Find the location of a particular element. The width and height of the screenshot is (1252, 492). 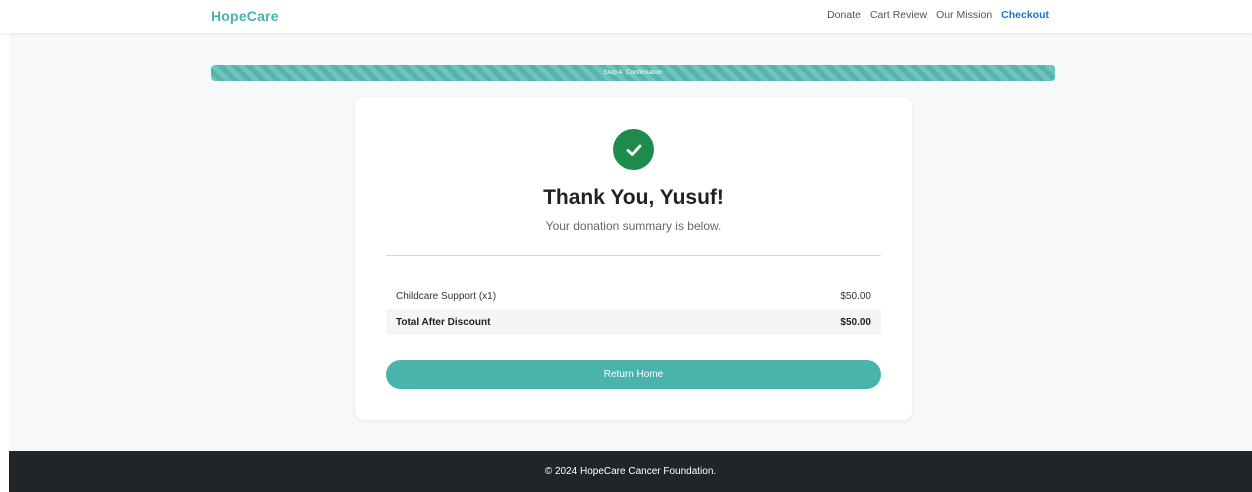

divider is located at coordinates (633, 255).